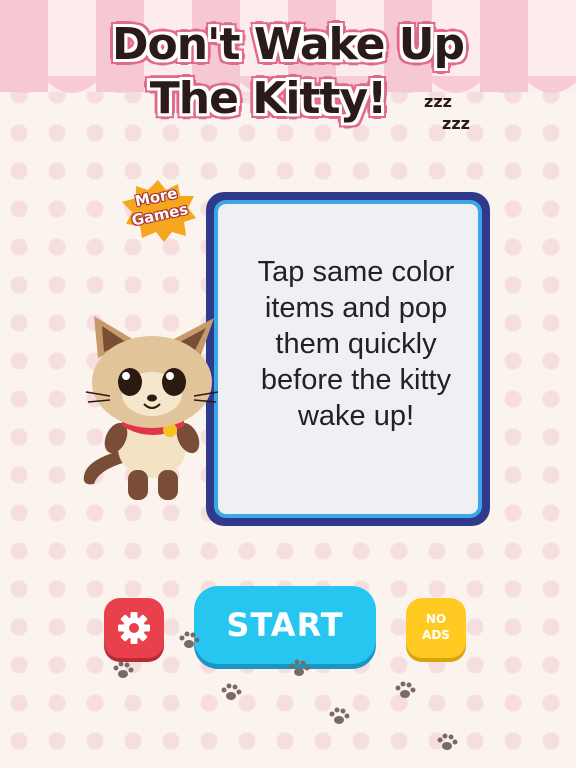 This screenshot has width=576, height=768. I want to click on start-button-label: START, so click(285, 625).